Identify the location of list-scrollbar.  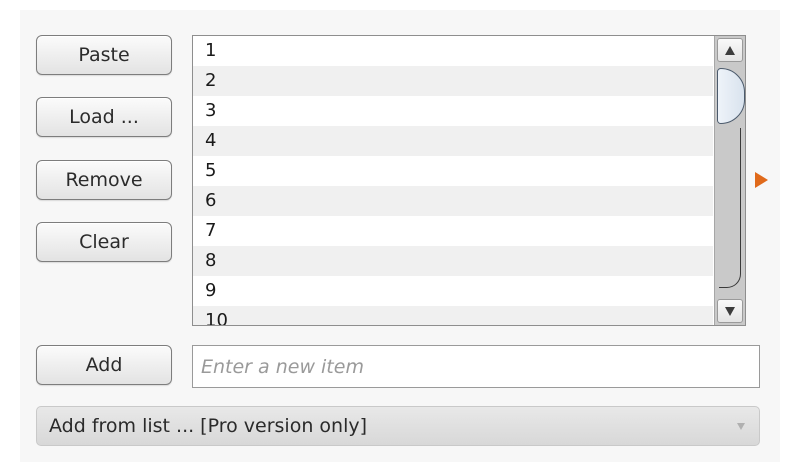
(729, 180).